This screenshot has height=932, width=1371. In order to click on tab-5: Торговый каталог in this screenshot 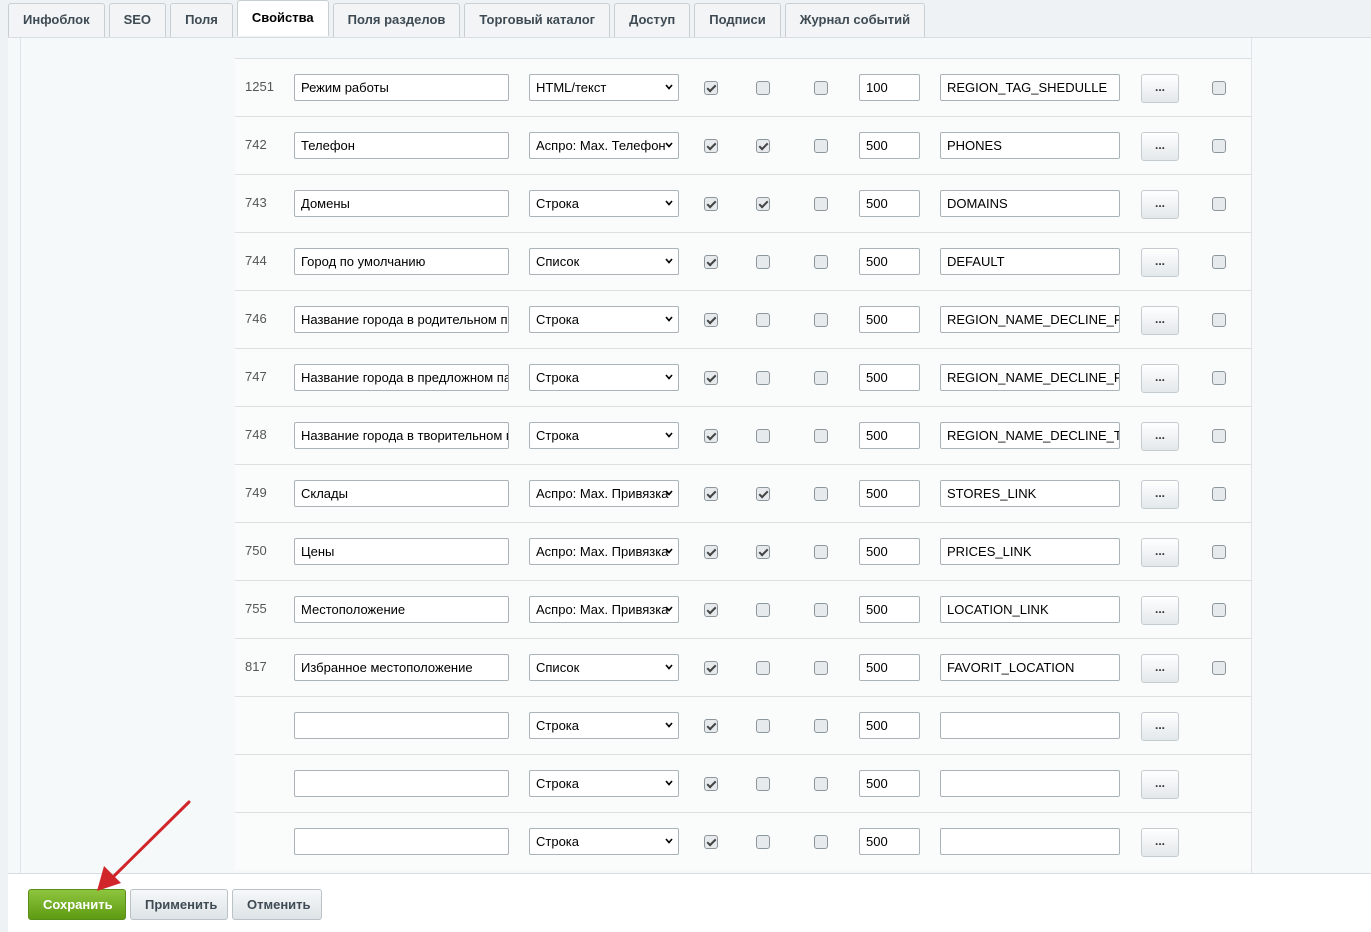, I will do `click(537, 20)`.